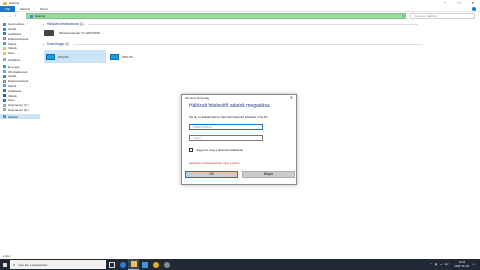  What do you see at coordinates (75, 56) in the screenshot?
I see `computer-item: KTA-PC` at bounding box center [75, 56].